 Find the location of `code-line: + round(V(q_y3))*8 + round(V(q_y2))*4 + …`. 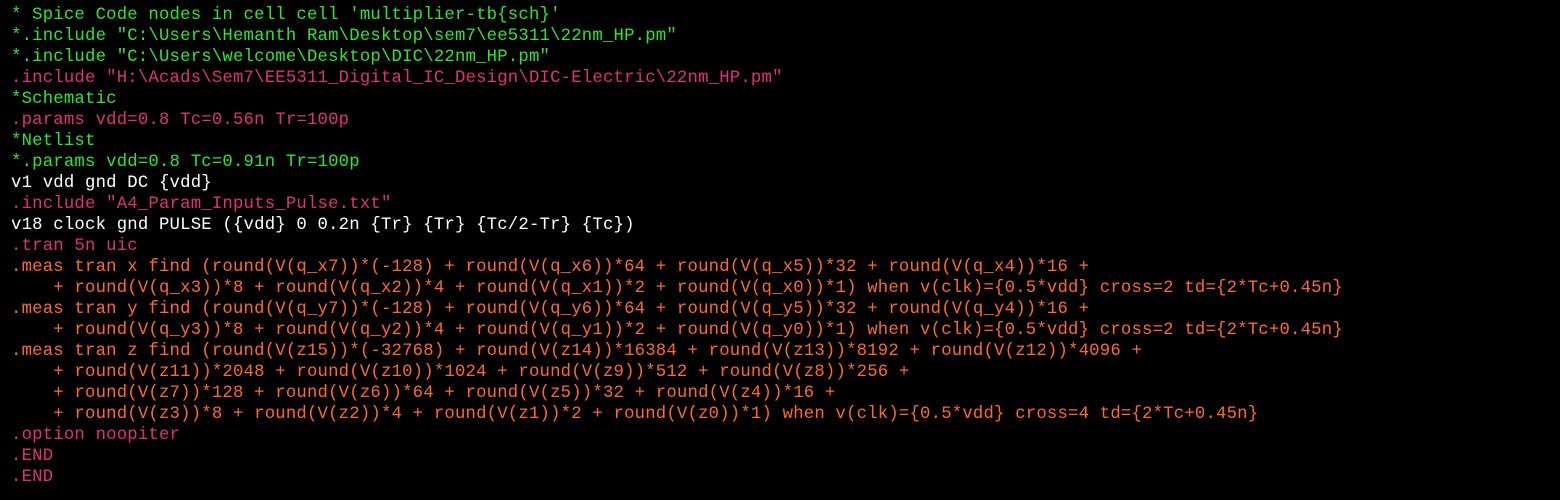

code-line: + round(V(q_y3))*8 + round(V(q_y2))*4 + … is located at coordinates (677, 330).